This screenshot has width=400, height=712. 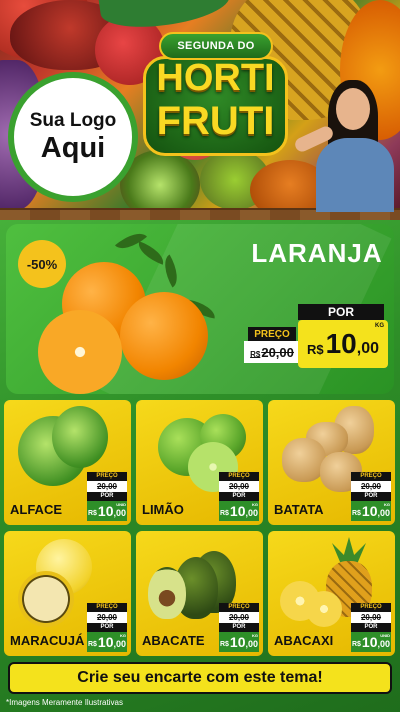 I want to click on passion-fruit-half, so click(x=46, y=599).